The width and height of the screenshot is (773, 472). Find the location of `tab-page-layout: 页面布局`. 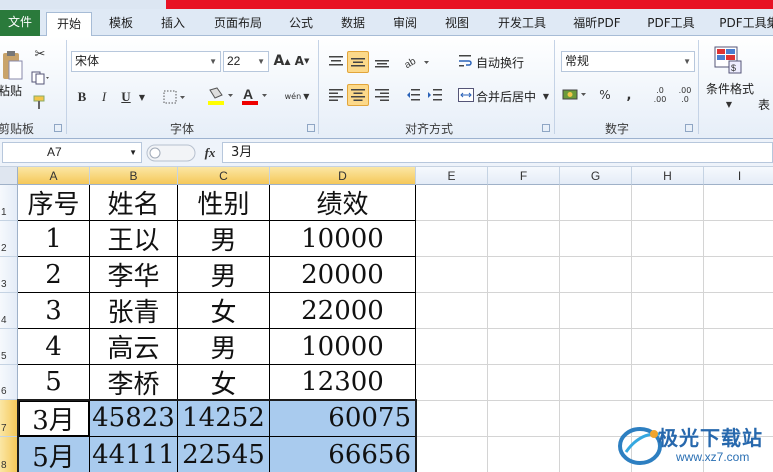

tab-page-layout: 页面布局 is located at coordinates (238, 24).